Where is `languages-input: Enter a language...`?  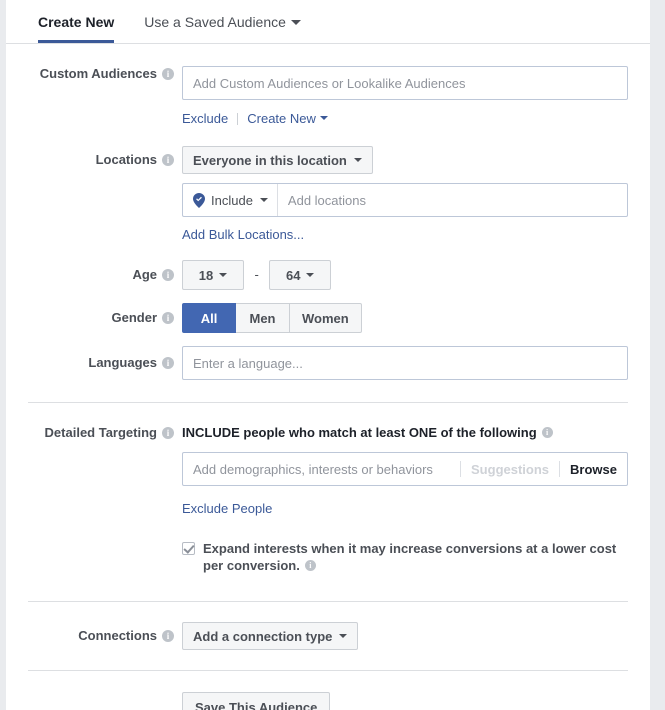 languages-input: Enter a language... is located at coordinates (405, 363).